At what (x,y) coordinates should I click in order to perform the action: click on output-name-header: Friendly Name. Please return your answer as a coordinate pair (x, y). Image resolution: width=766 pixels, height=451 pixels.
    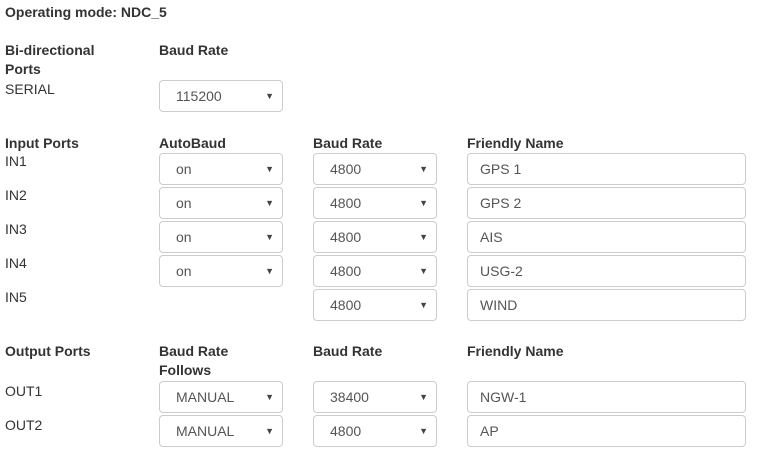
    Looking at the image, I should click on (515, 351).